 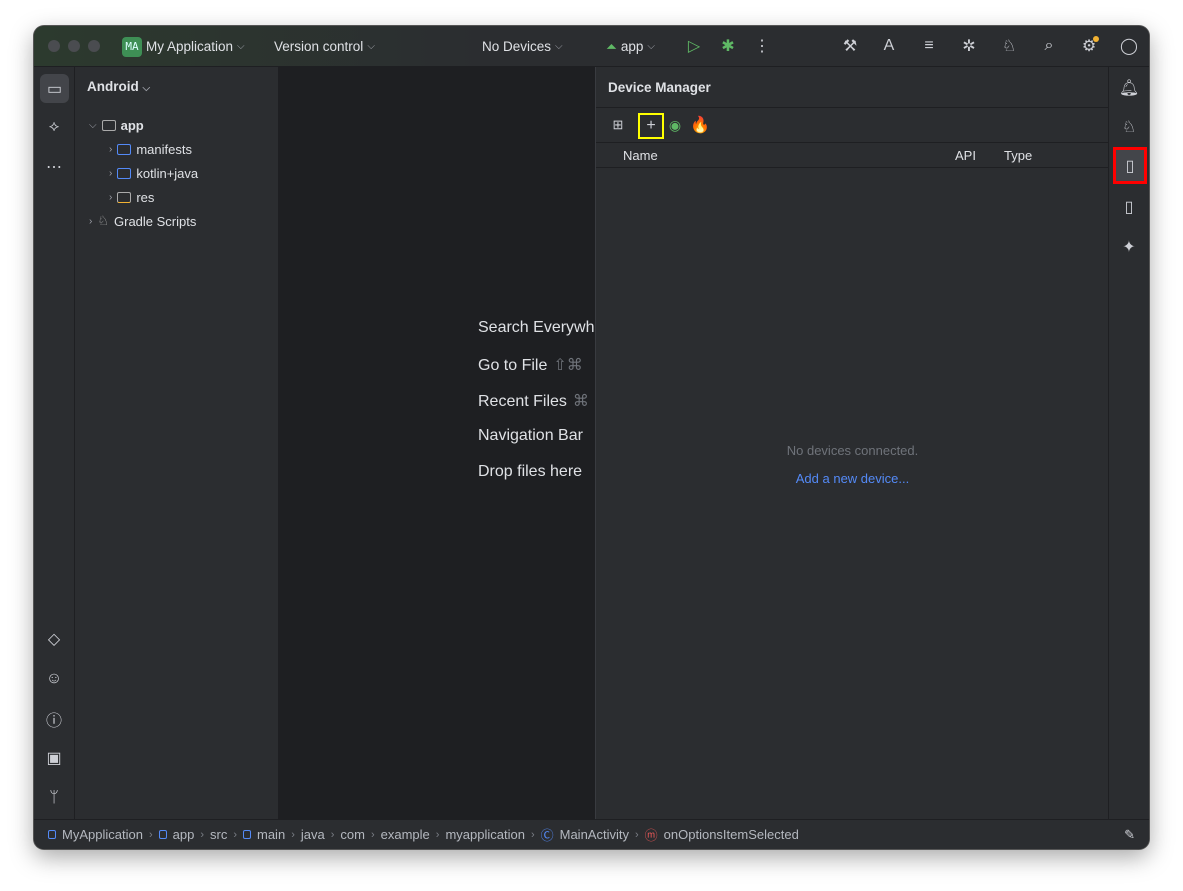 What do you see at coordinates (1129, 207) in the screenshot?
I see `running-devices-icon: ▯` at bounding box center [1129, 207].